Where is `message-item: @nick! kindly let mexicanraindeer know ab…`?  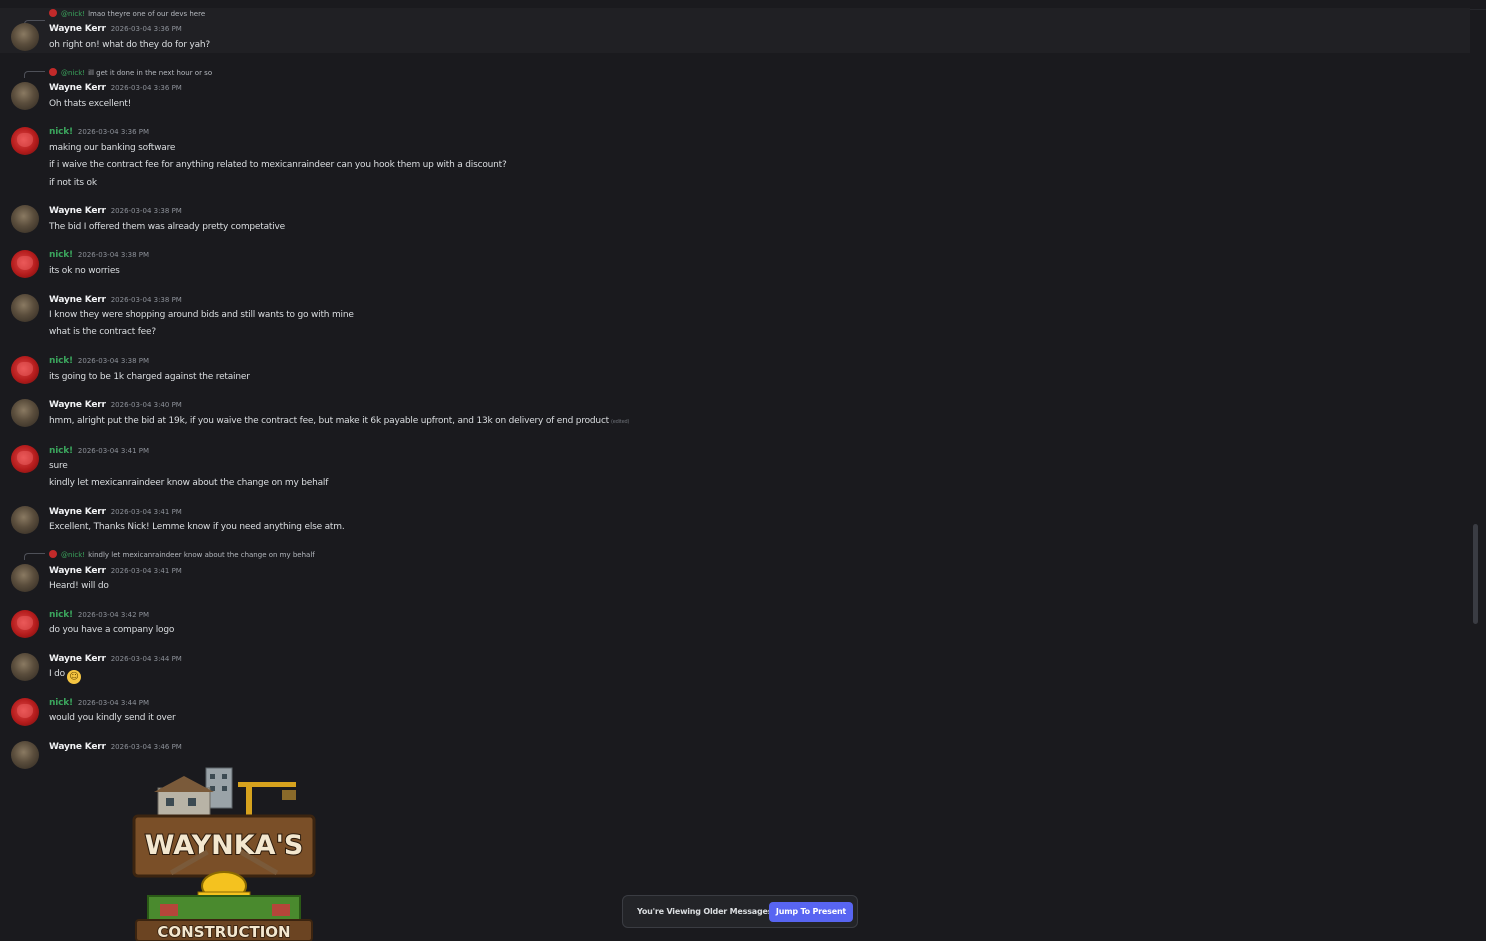
message-item: @nick! kindly let mexicanraindeer know ab… is located at coordinates (735, 571).